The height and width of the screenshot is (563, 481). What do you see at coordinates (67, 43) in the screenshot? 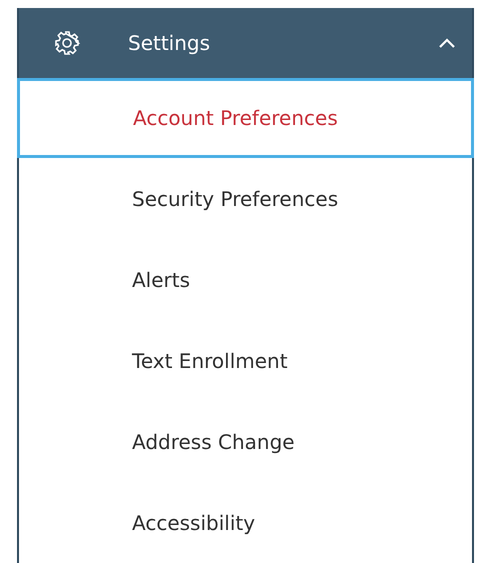
I see `gear-icon` at bounding box center [67, 43].